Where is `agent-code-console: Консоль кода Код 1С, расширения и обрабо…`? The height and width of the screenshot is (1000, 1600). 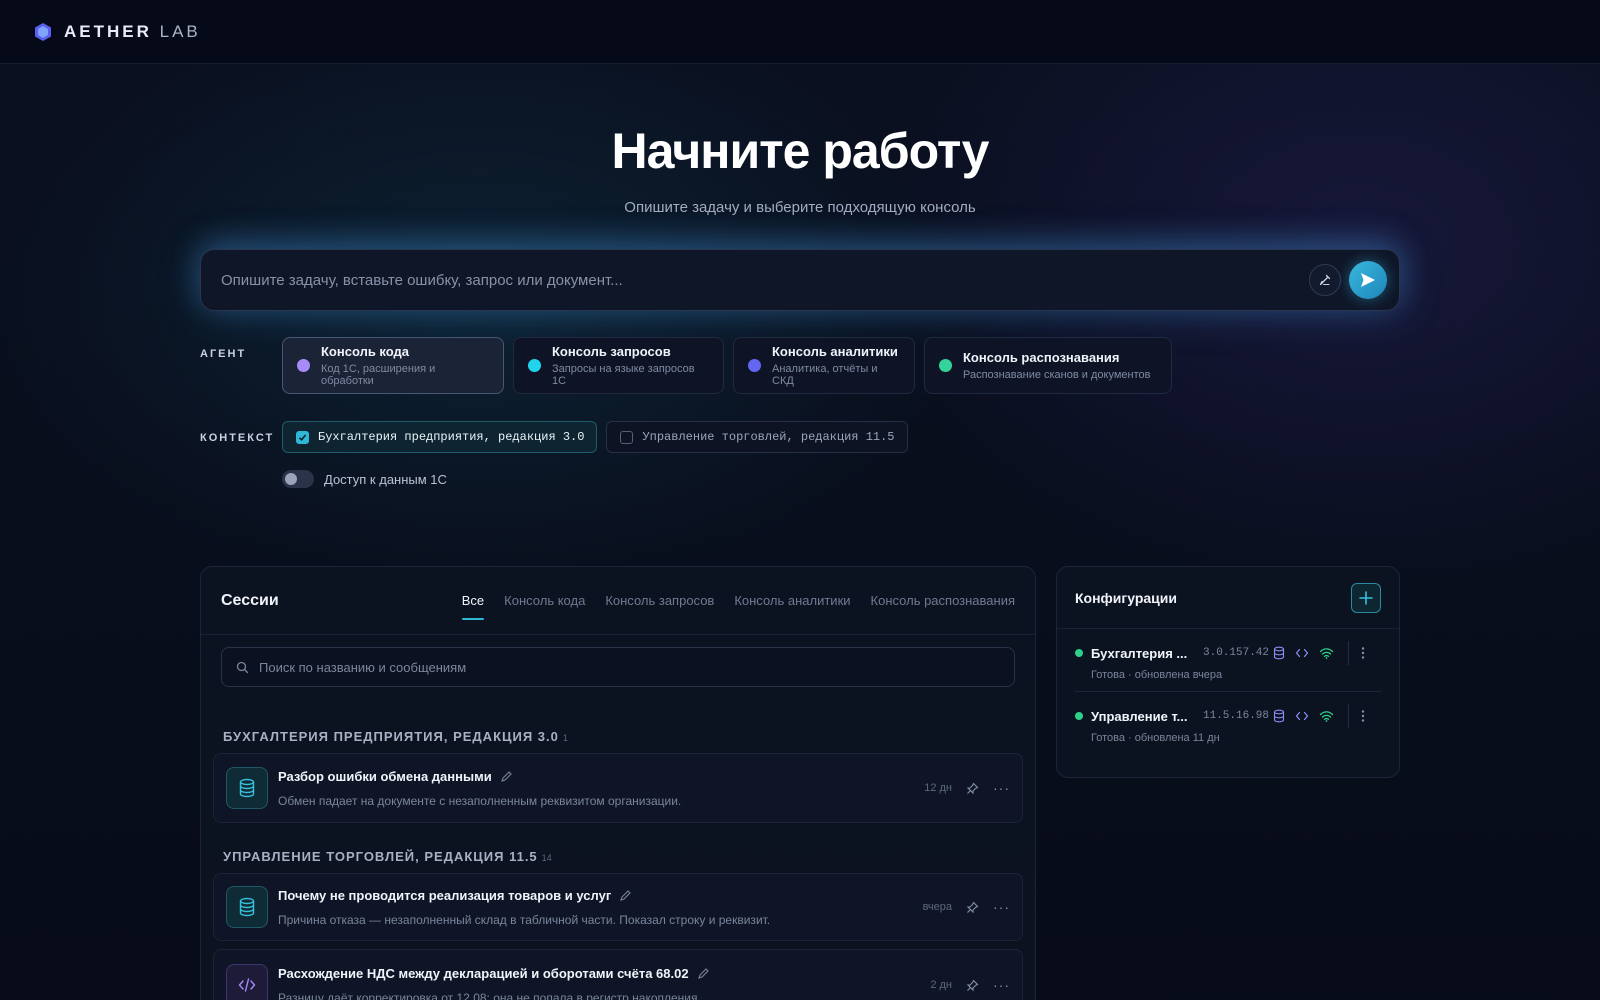 agent-code-console: Консоль кода Код 1С, расширения и обрабо… is located at coordinates (393, 365).